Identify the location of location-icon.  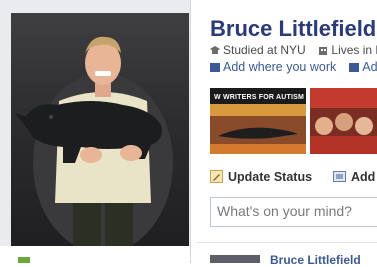
(323, 49).